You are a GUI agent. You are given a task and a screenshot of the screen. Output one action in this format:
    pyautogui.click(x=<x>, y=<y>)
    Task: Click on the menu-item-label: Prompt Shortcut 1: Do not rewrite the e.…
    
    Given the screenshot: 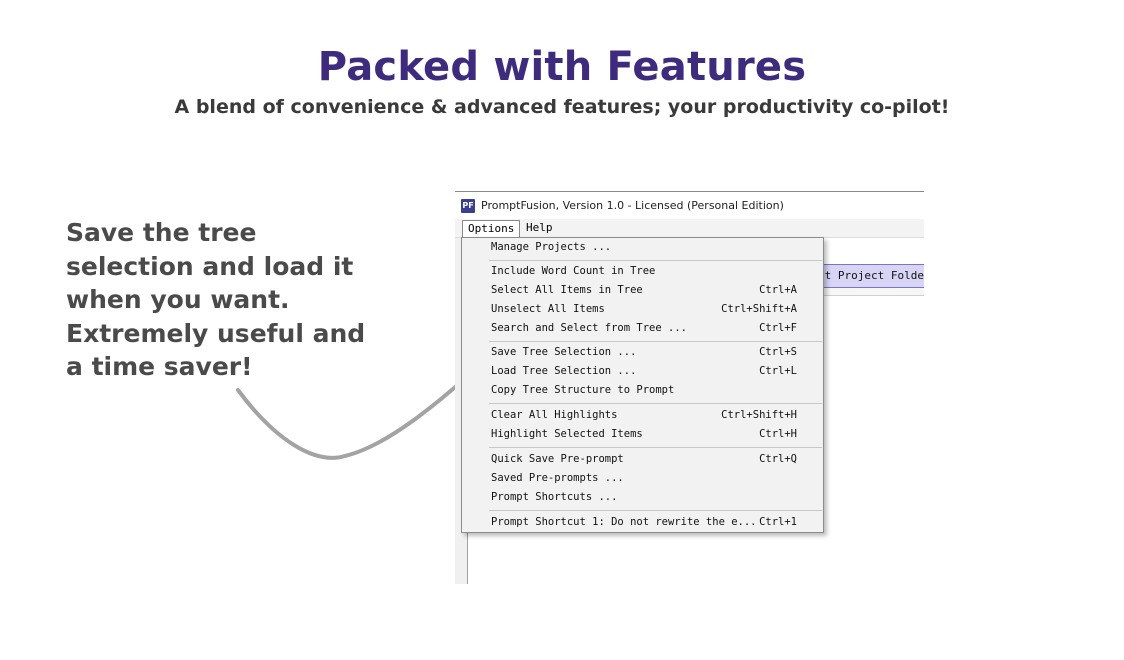 What is the action you would take?
    pyautogui.click(x=624, y=522)
    